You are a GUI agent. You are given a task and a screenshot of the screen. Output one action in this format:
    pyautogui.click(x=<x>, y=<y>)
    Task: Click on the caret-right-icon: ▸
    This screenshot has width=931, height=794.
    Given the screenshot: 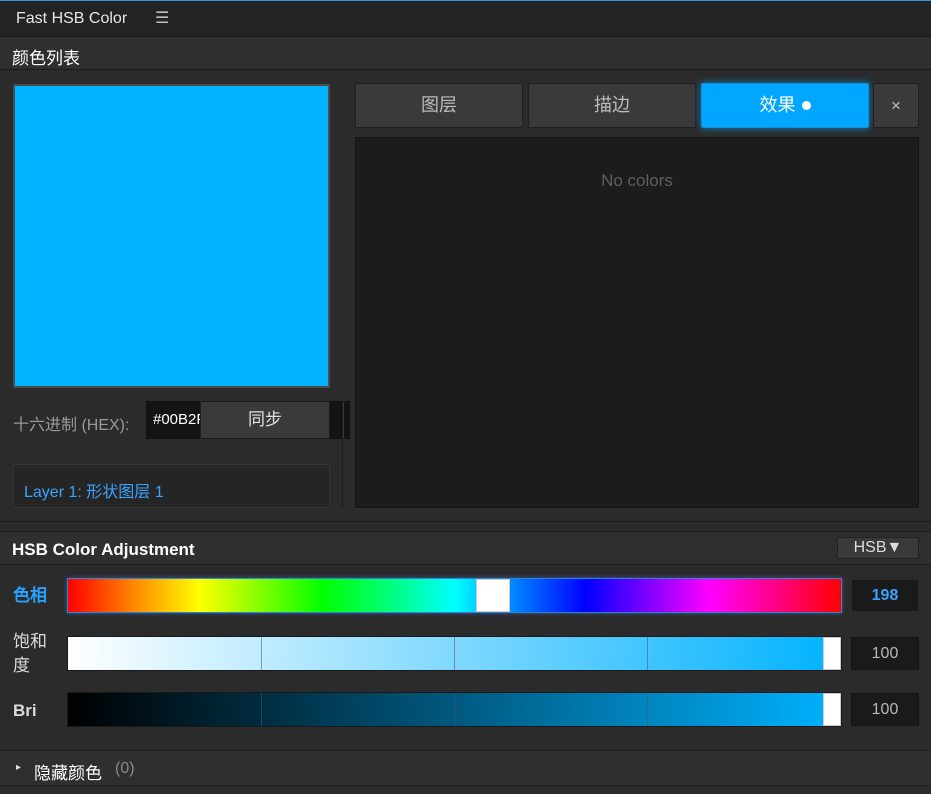 What is the action you would take?
    pyautogui.click(x=19, y=767)
    